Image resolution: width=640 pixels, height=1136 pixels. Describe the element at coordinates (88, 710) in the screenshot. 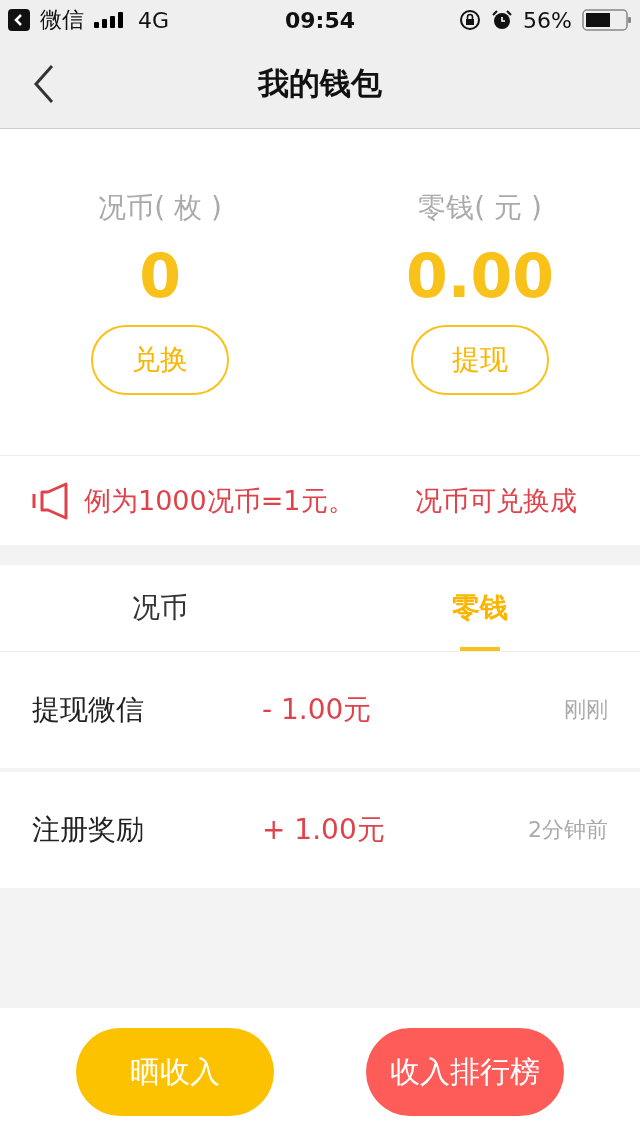

I see `record-title: 提现微信` at that location.